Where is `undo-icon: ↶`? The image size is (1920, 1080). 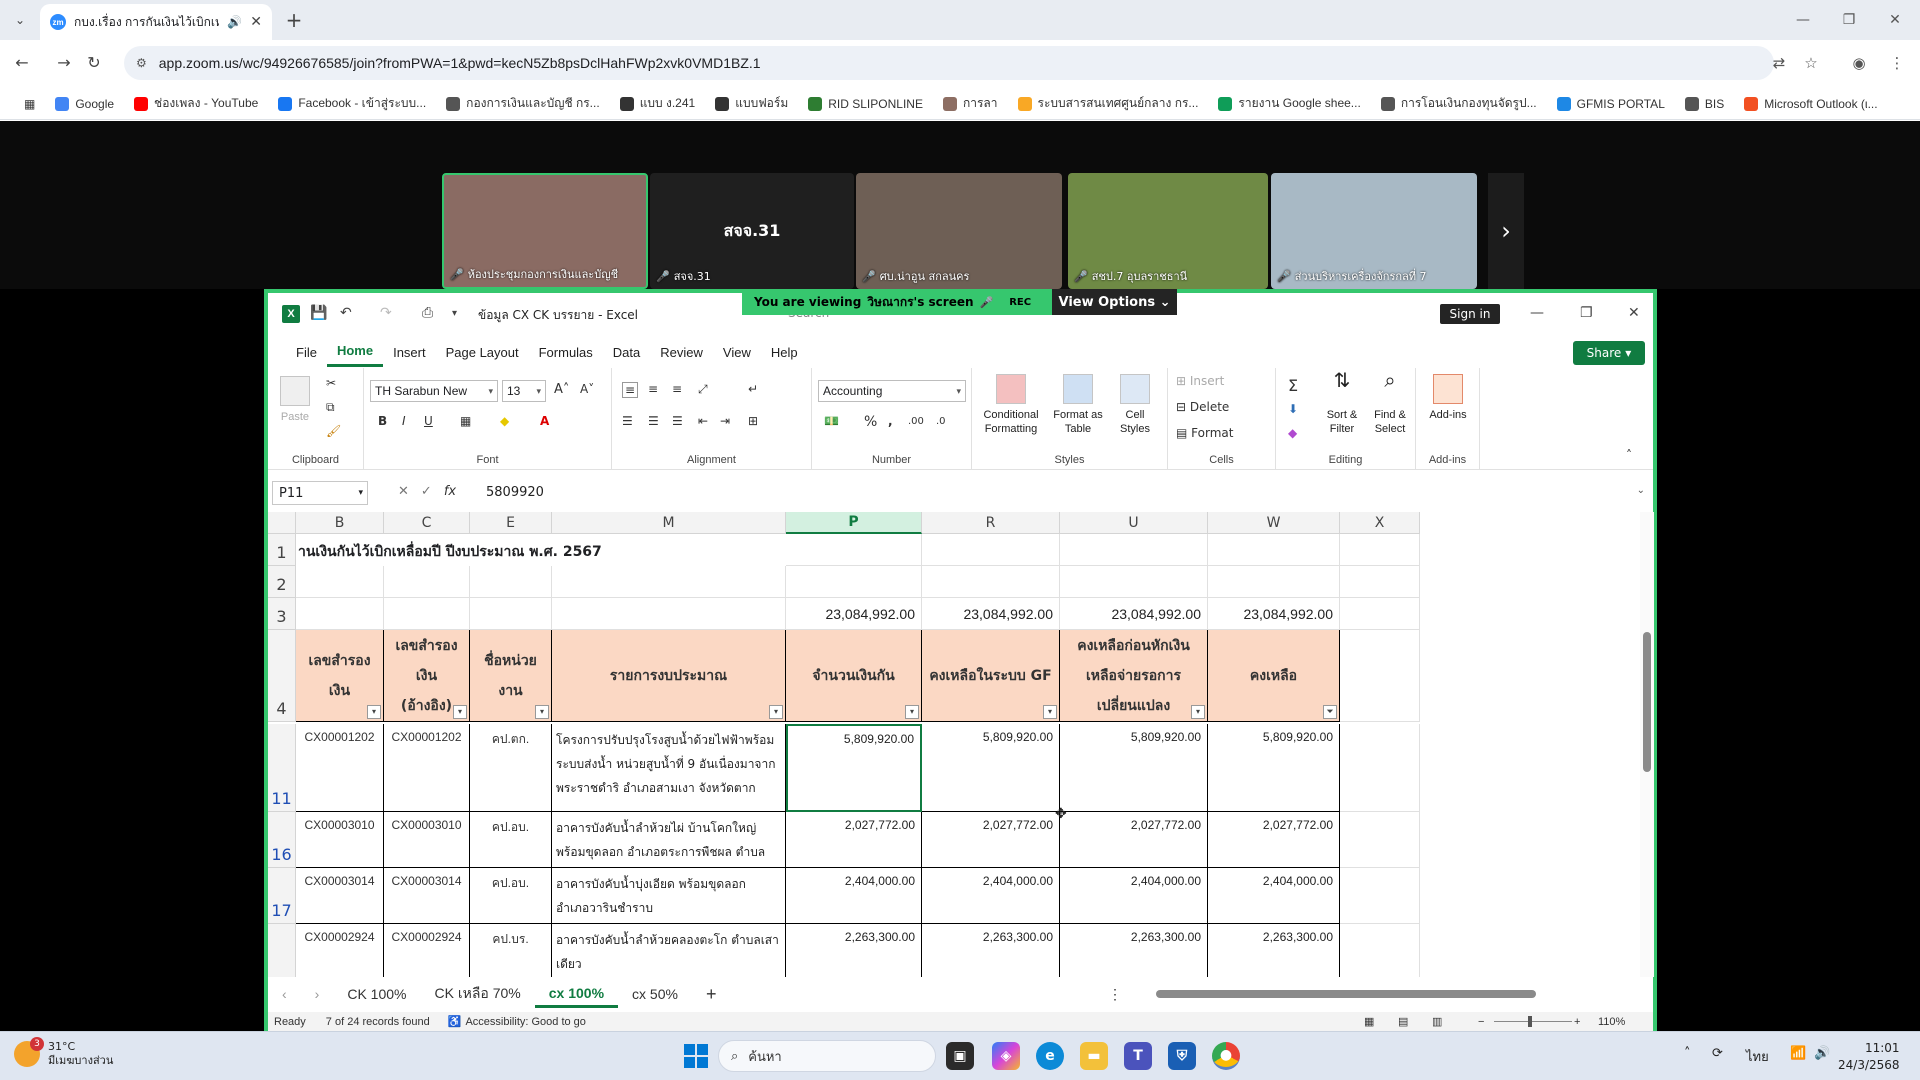 undo-icon: ↶ is located at coordinates (346, 313).